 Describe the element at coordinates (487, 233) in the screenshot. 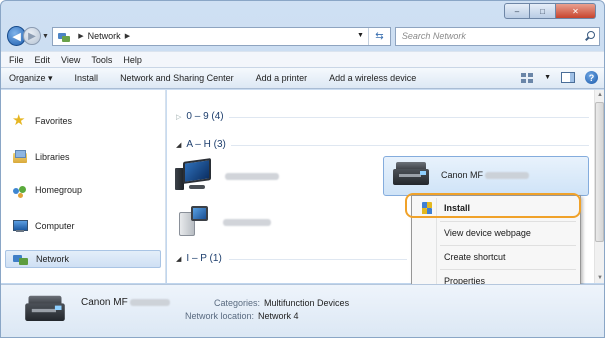

I see `menu-item-label: View device webpage` at that location.